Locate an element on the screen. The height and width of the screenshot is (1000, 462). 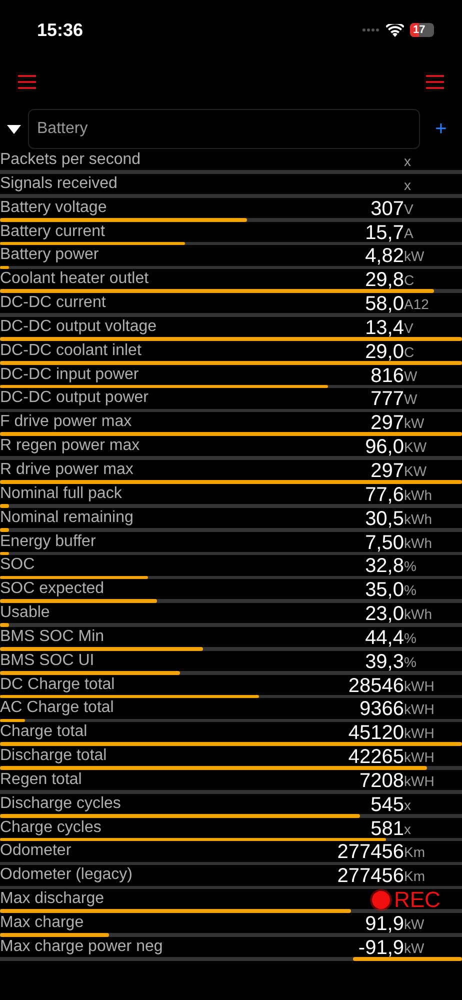
signal-label: SOC expected is located at coordinates (53, 589).